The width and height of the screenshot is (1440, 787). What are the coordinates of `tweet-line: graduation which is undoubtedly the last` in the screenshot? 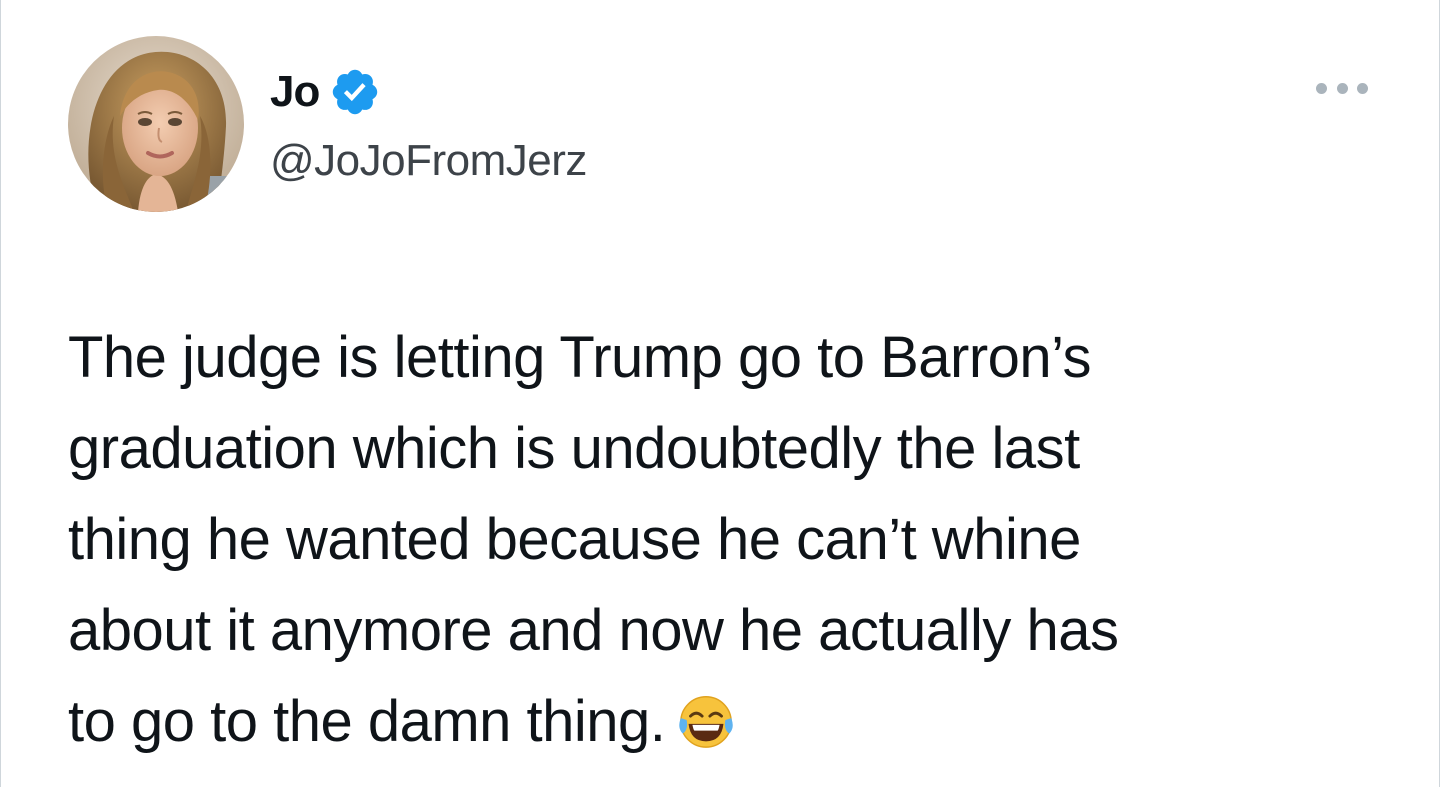 It's located at (574, 448).